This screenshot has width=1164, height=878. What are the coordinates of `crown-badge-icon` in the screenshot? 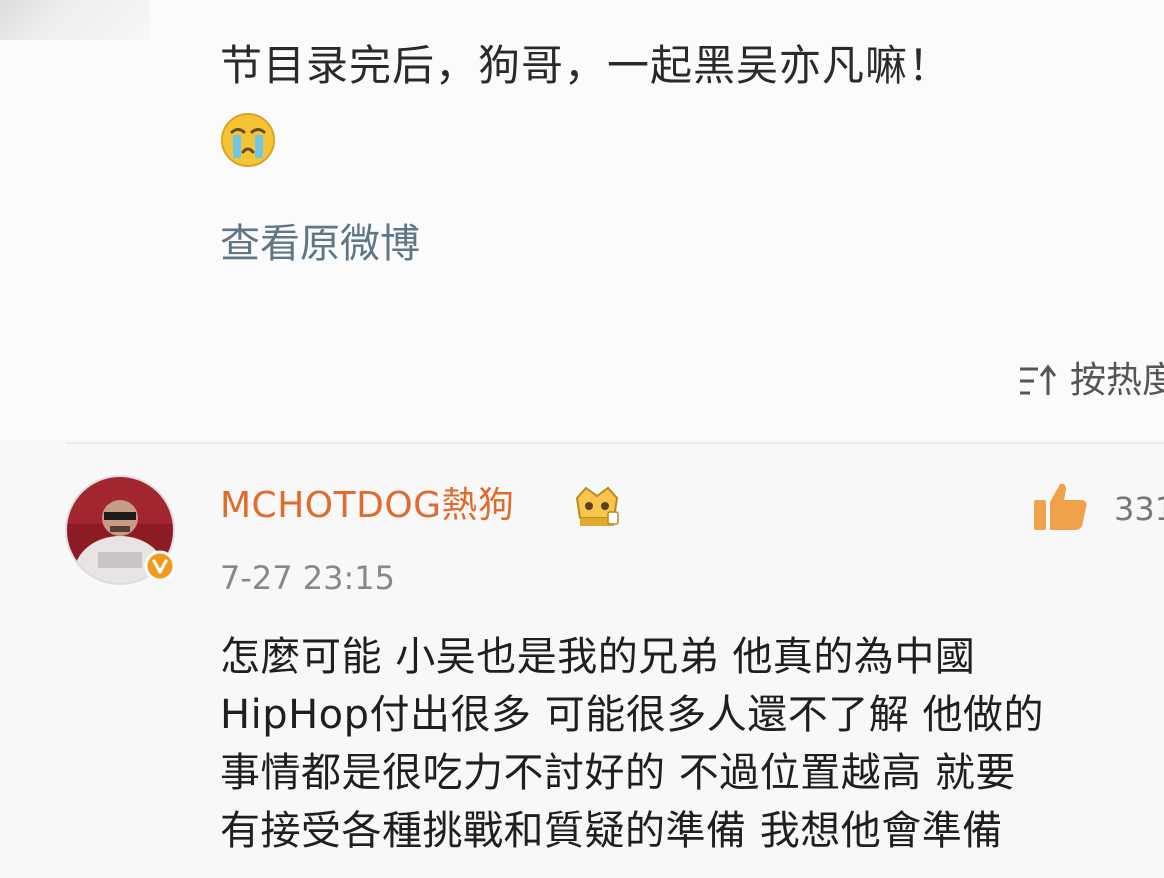 It's located at (597, 506).